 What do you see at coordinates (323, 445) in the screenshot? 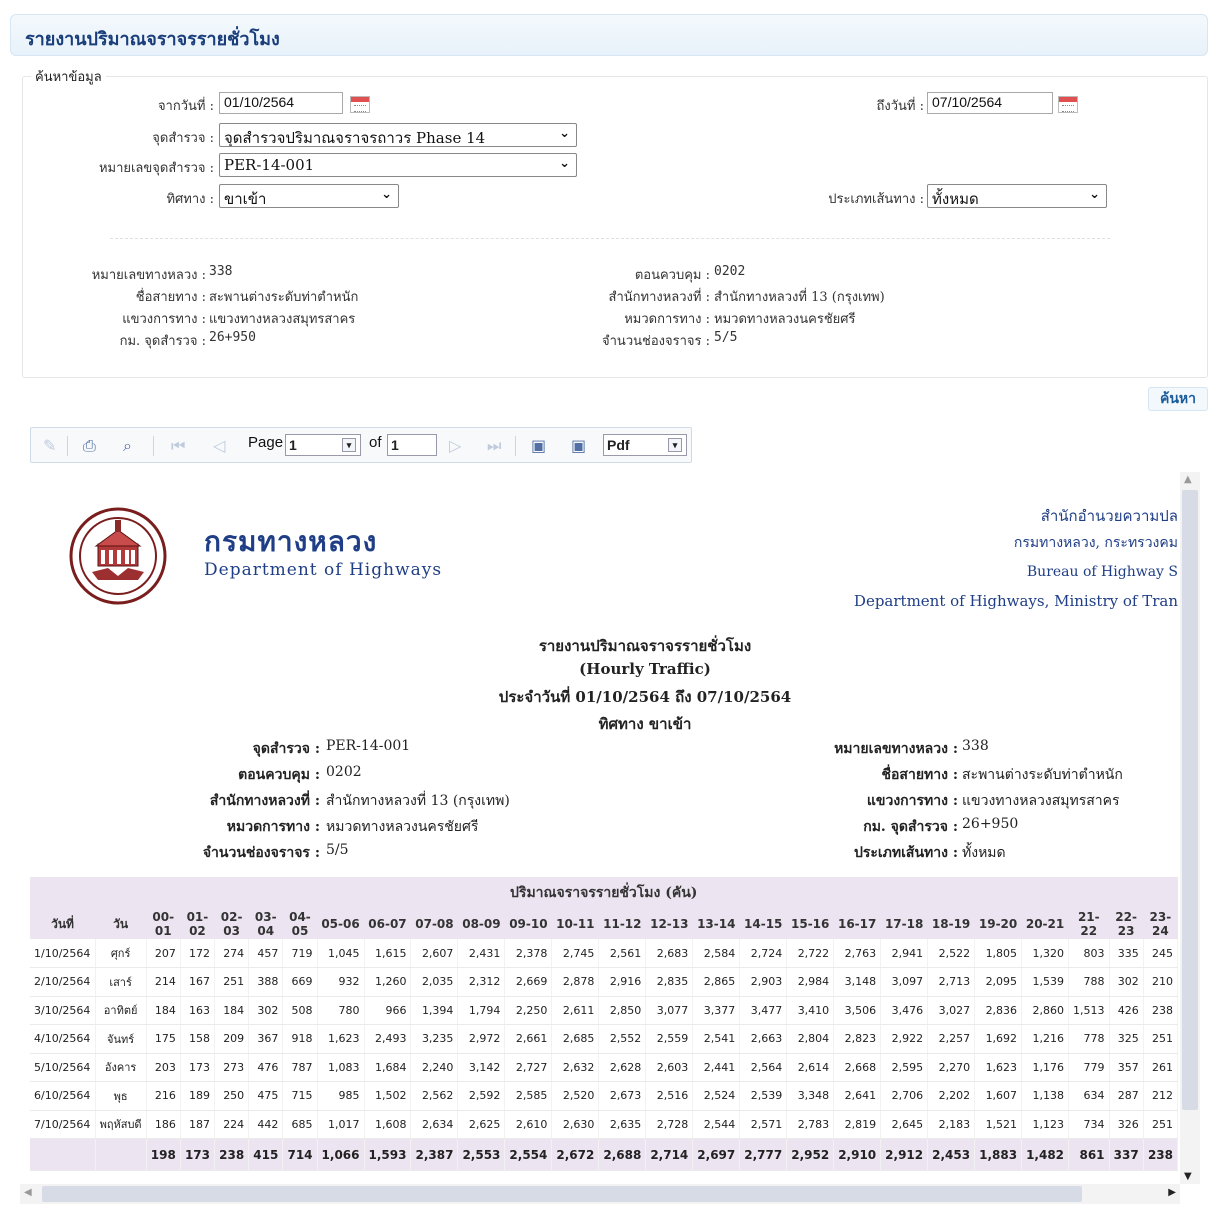
I see `page-number-input: 1 ▾` at bounding box center [323, 445].